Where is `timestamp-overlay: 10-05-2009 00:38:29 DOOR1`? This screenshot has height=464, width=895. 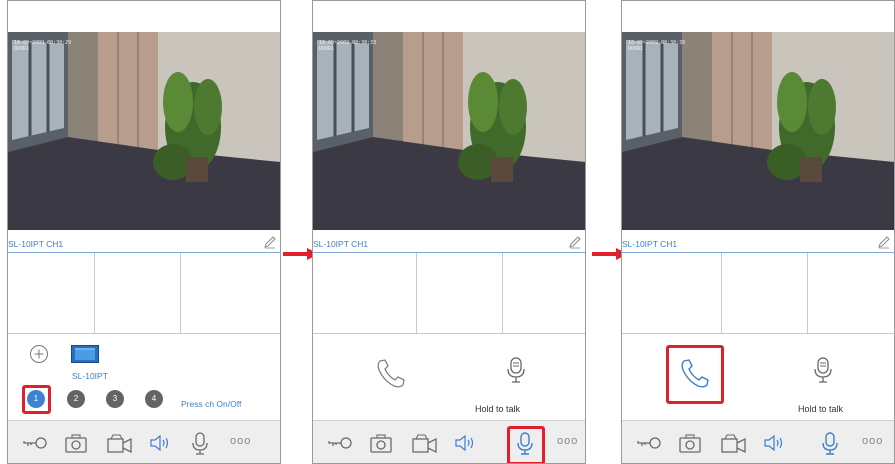
timestamp-overlay: 10-05-2009 00:38:29 DOOR1 is located at coordinates (43, 46).